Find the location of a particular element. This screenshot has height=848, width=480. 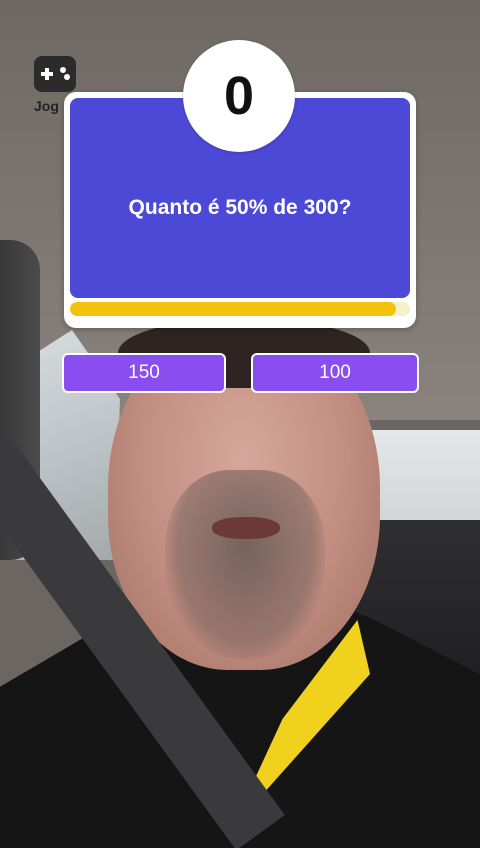

timer-bar is located at coordinates (240, 309).